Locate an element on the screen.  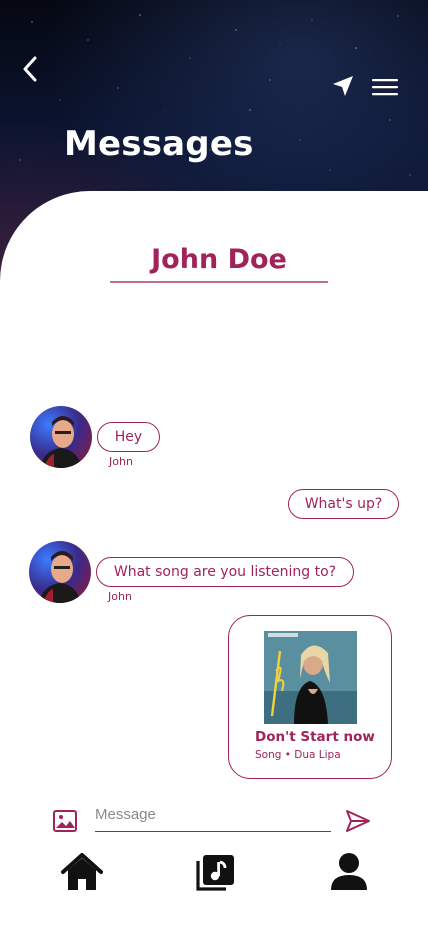
shared-song-card: Don't Start now Song • Dua Lipa is located at coordinates (310, 697).